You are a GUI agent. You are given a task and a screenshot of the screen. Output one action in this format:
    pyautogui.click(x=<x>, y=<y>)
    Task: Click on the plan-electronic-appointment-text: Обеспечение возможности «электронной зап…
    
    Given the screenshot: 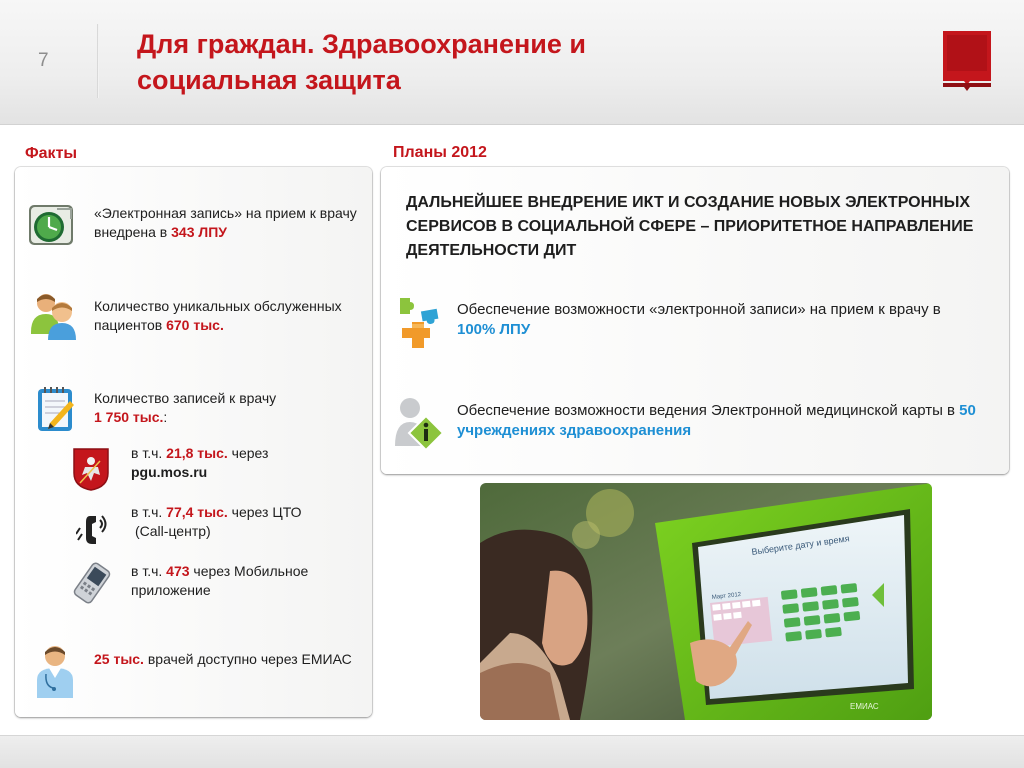 What is the action you would take?
    pyautogui.click(x=699, y=309)
    